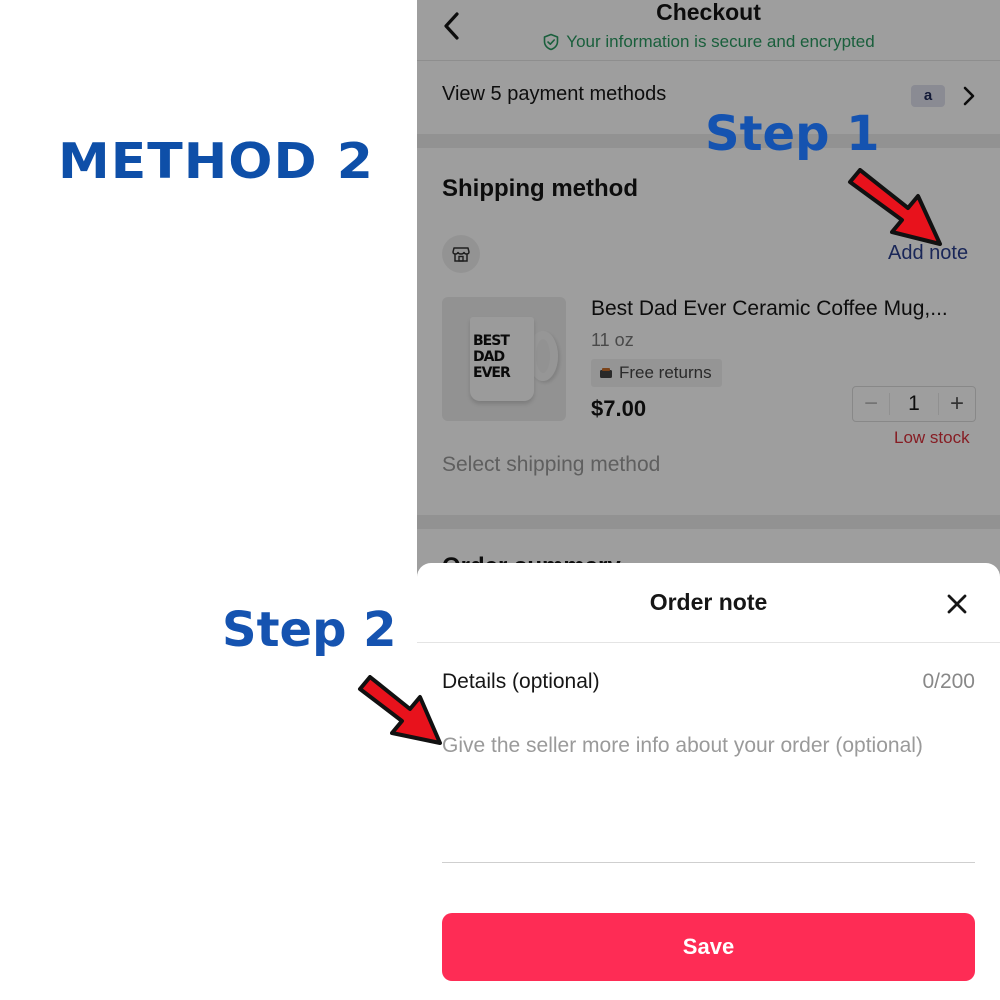 This screenshot has width=1000, height=1000. Describe the element at coordinates (948, 681) in the screenshot. I see `character-count: 0/200` at that location.